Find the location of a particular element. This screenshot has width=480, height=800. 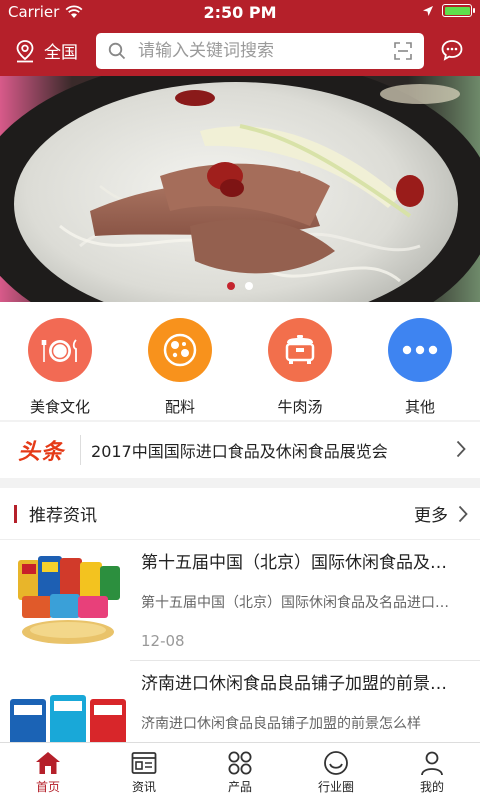

headline-text: 2017中国国际进口食品及休闲食品展览会 is located at coordinates (239, 451).